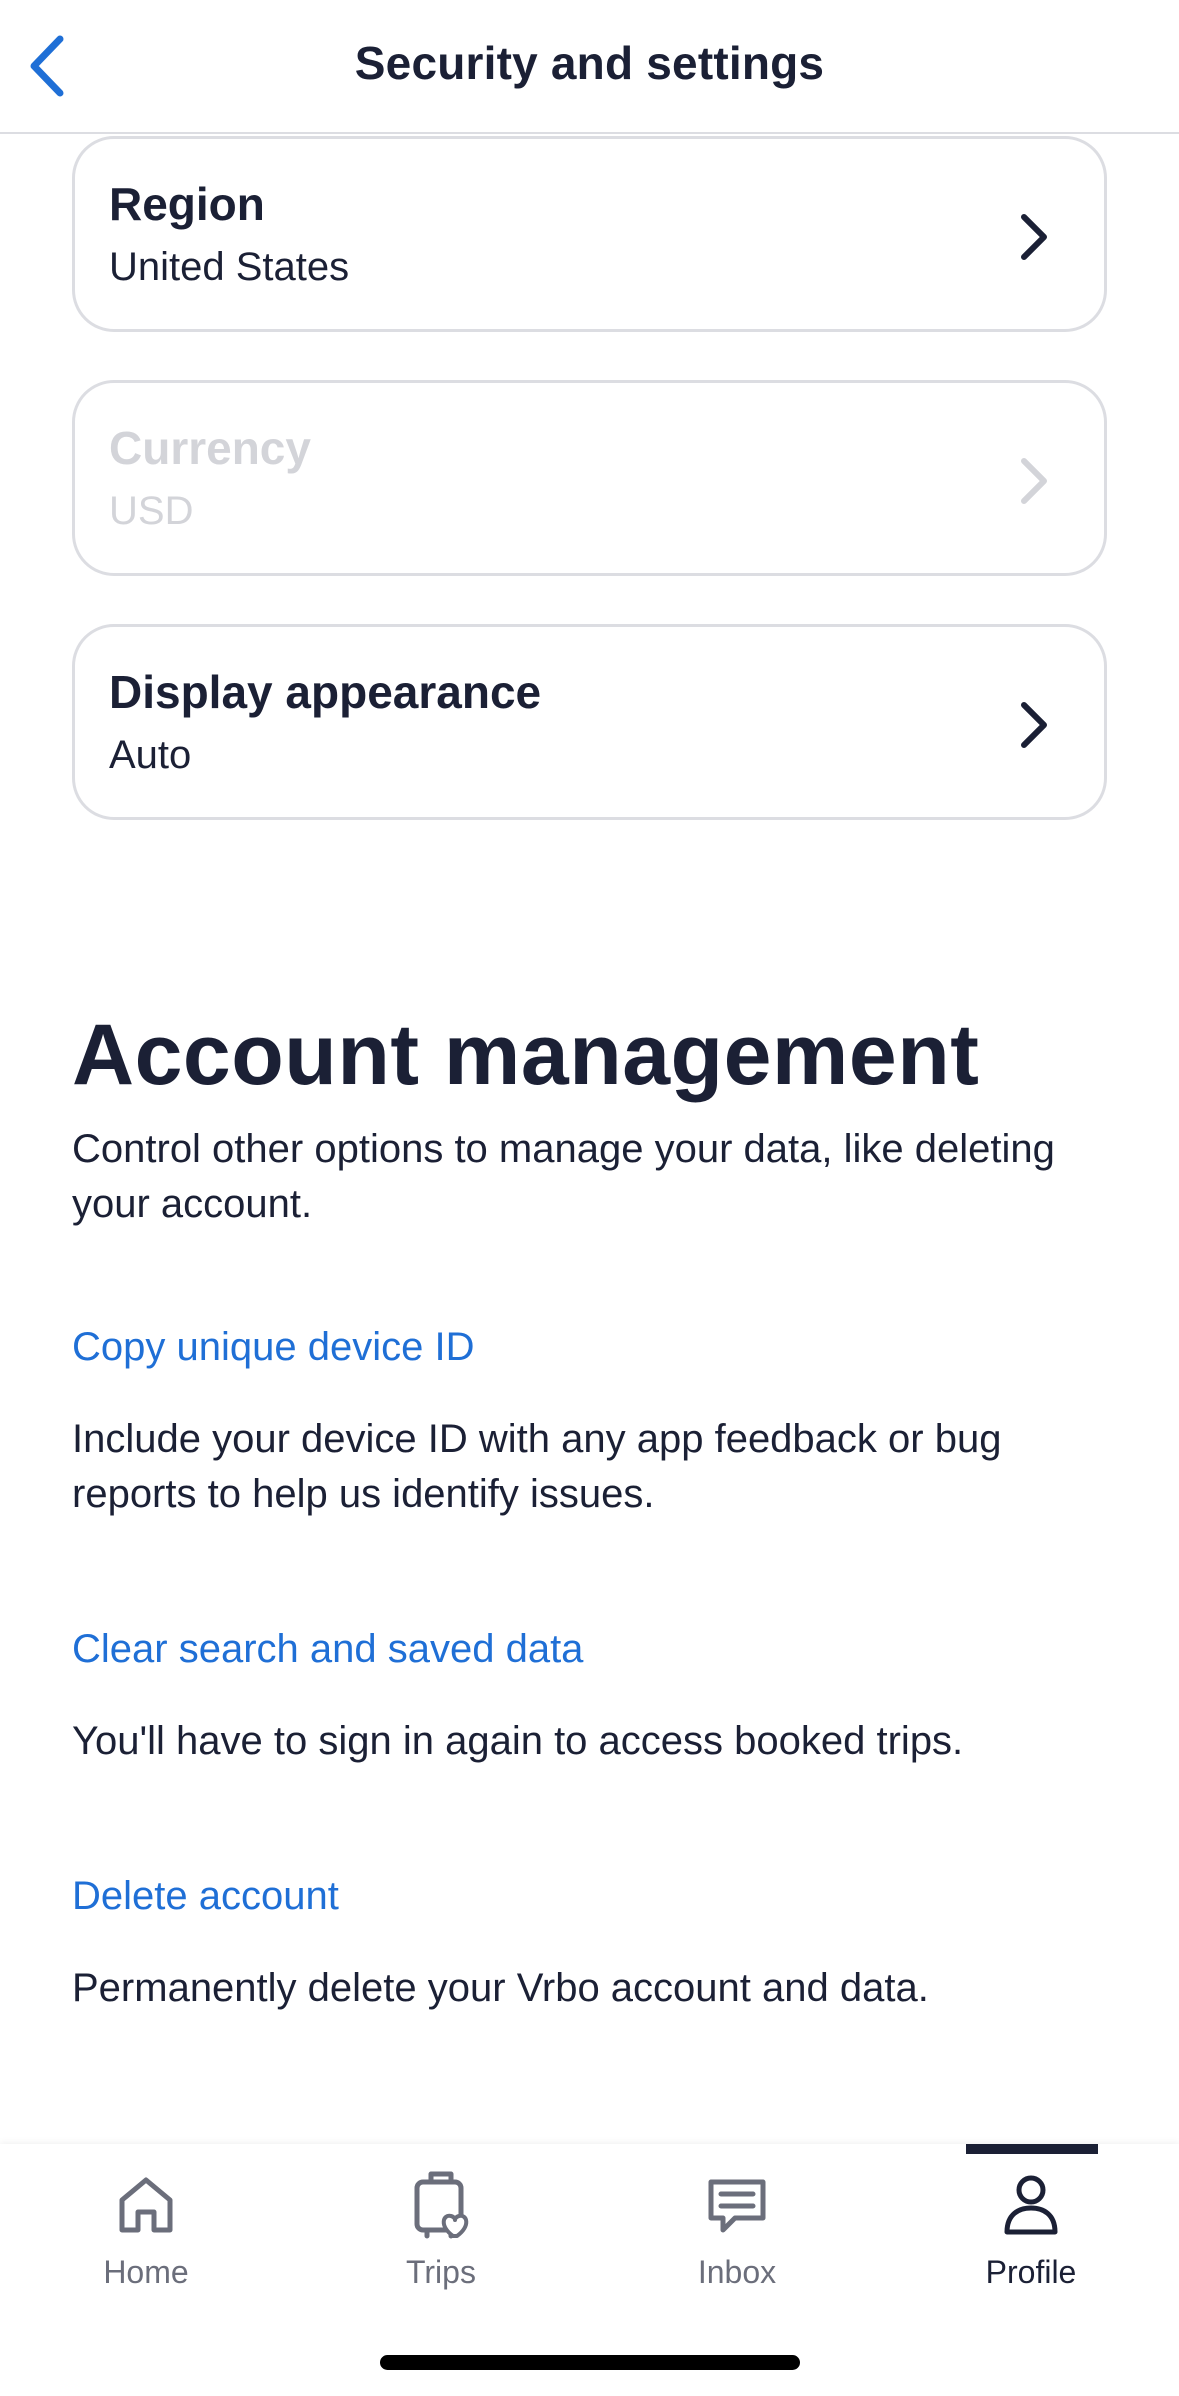 The height and width of the screenshot is (2396, 1179). I want to click on display-appearance-setting-card: Display appearance Auto, so click(589, 722).